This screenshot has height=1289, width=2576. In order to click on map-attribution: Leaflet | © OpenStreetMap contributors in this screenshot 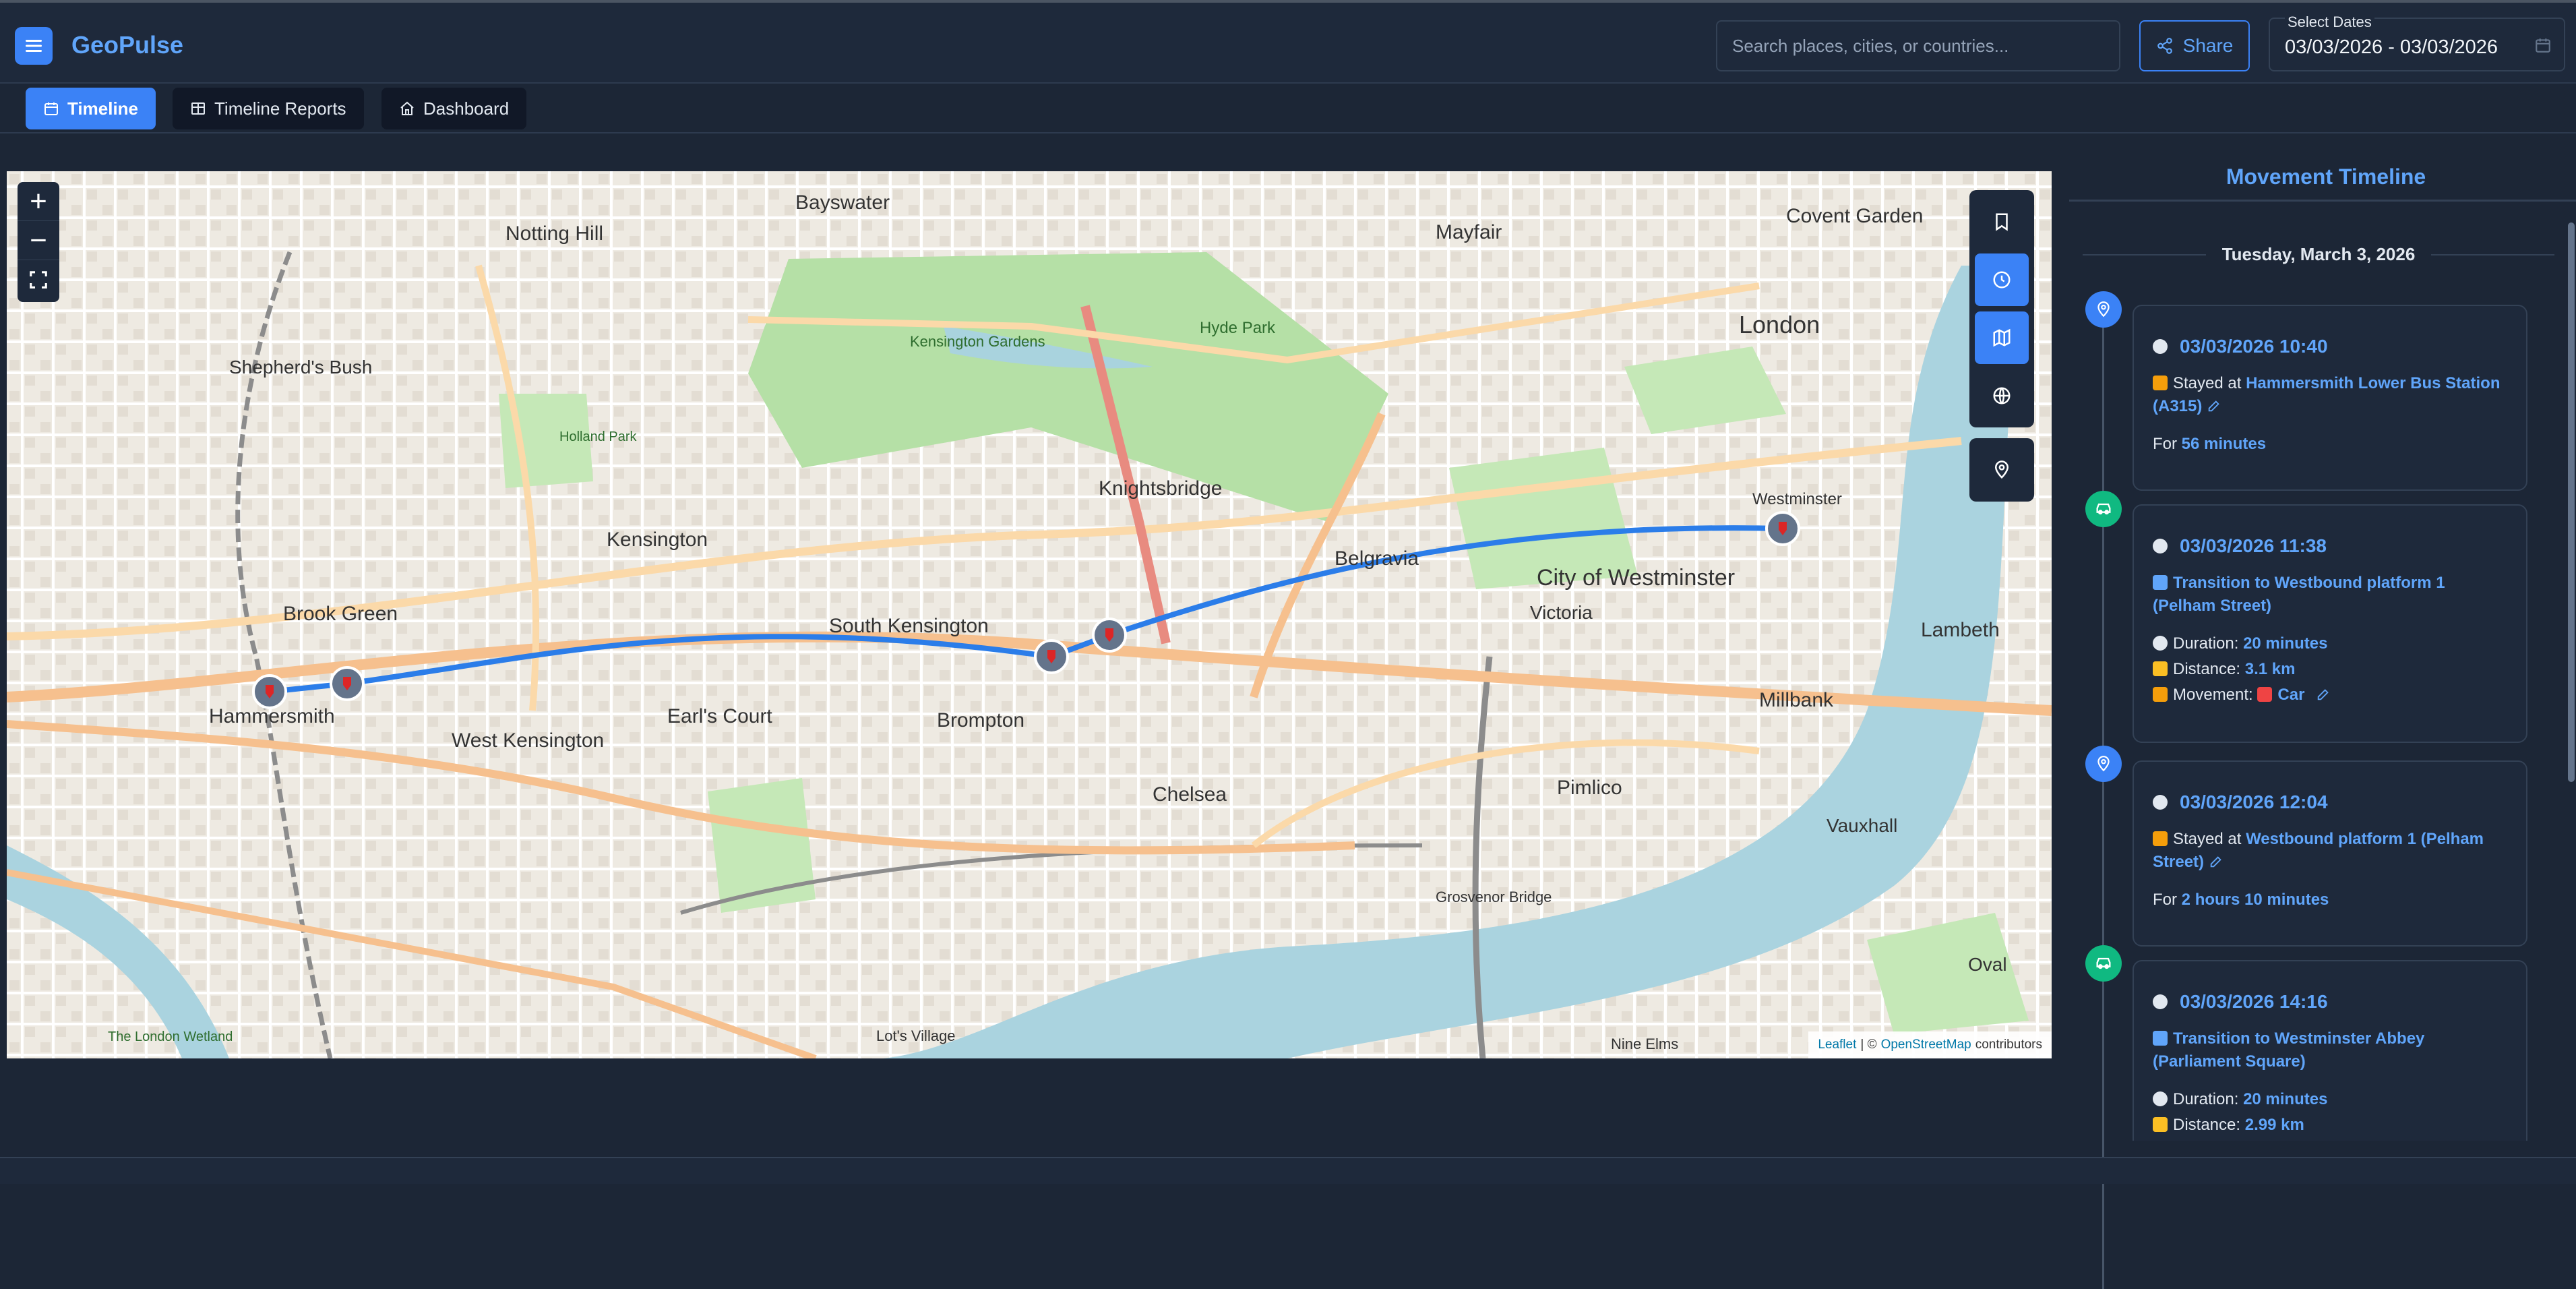, I will do `click(1930, 1044)`.